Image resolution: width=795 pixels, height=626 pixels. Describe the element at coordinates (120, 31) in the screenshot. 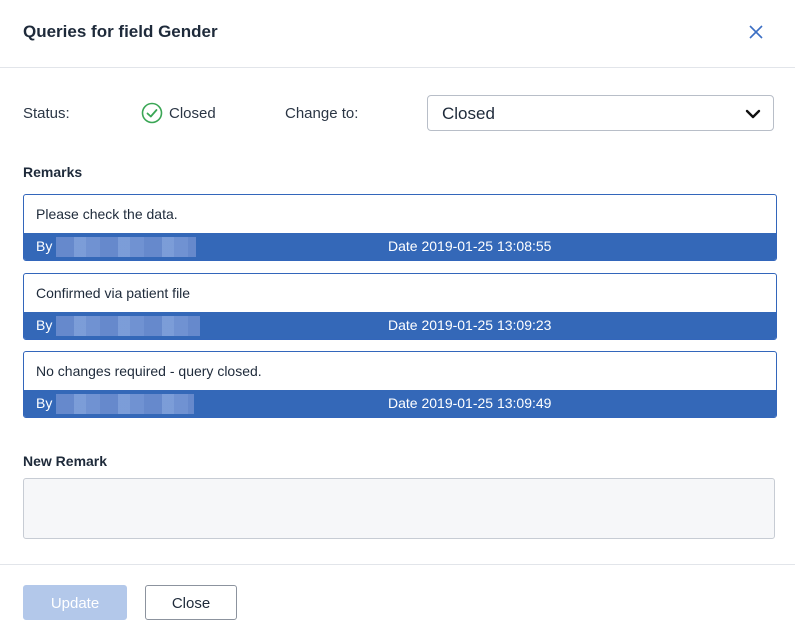

I see `dialog-title: Queries for field Gender` at that location.